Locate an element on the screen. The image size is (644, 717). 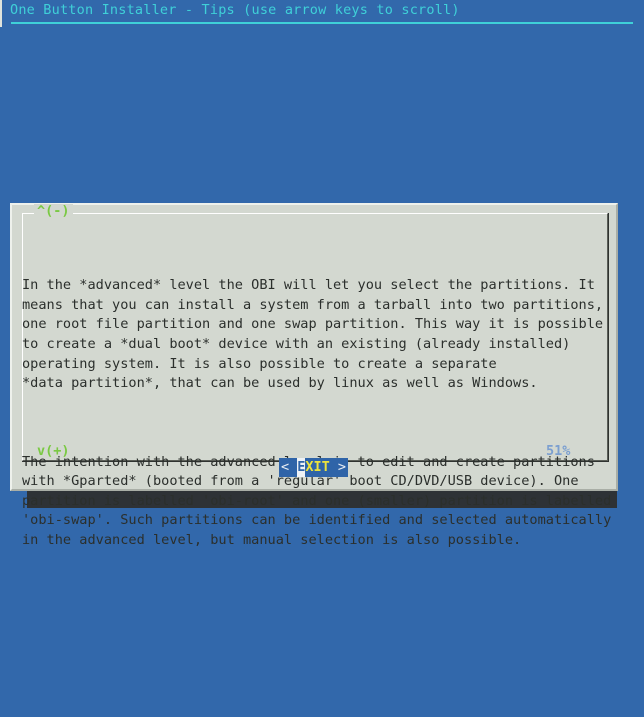
screen-left-border is located at coordinates (1, 13).